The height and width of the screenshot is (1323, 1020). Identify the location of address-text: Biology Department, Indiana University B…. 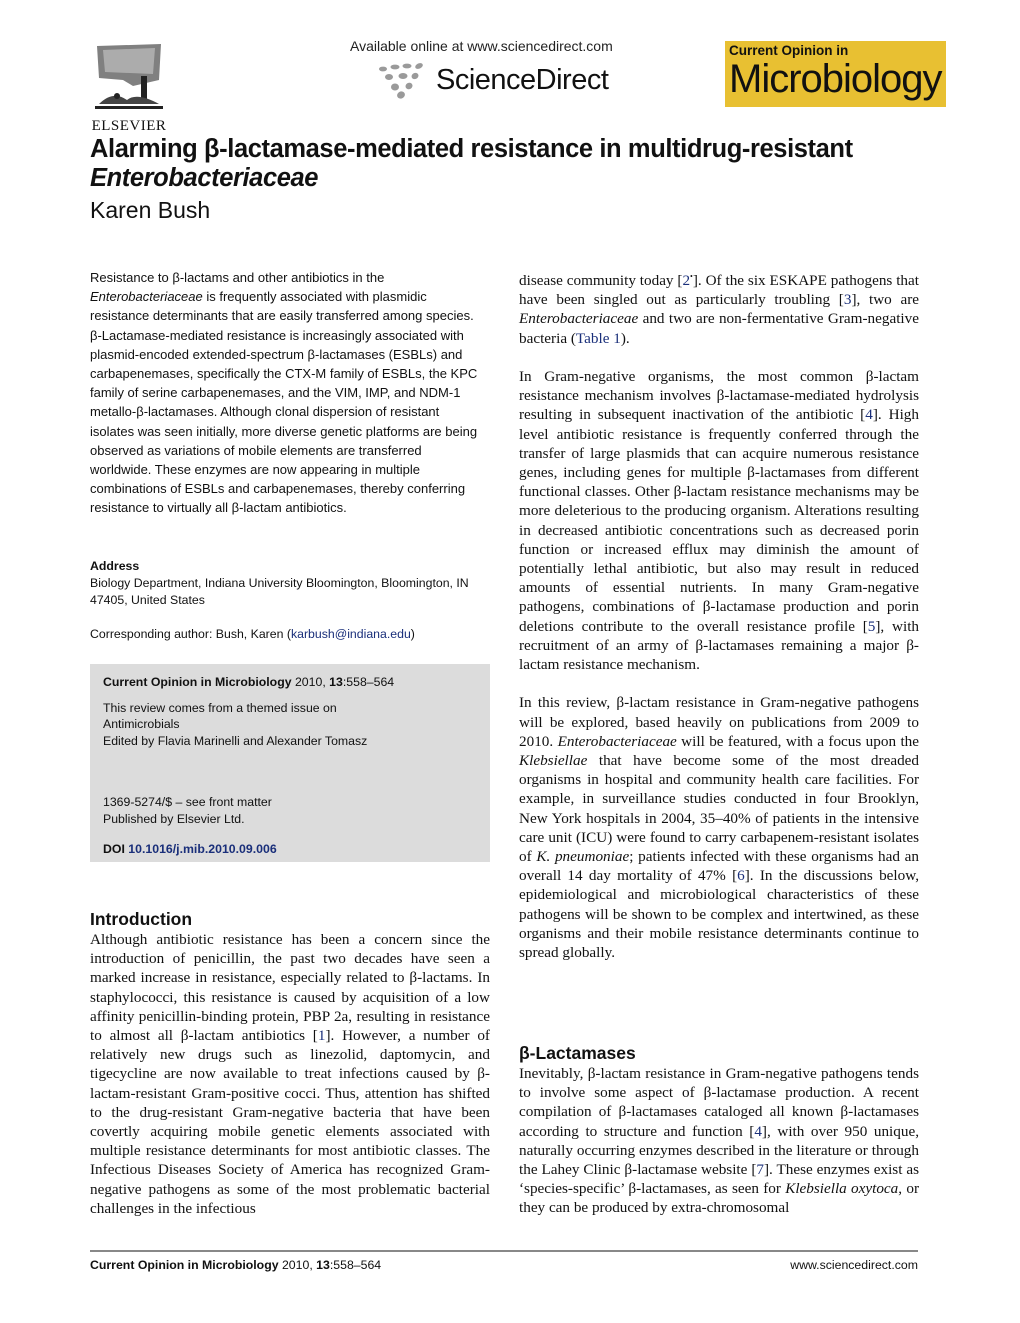
(279, 591).